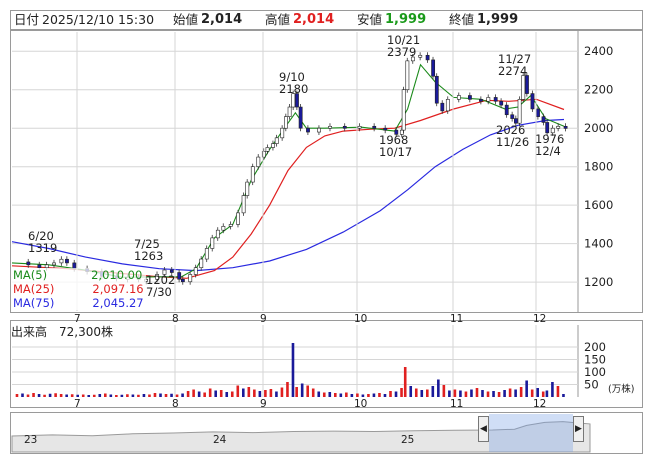  Describe the element at coordinates (42, 248) in the screenshot. I see `annotation-bottom: 1319` at that location.